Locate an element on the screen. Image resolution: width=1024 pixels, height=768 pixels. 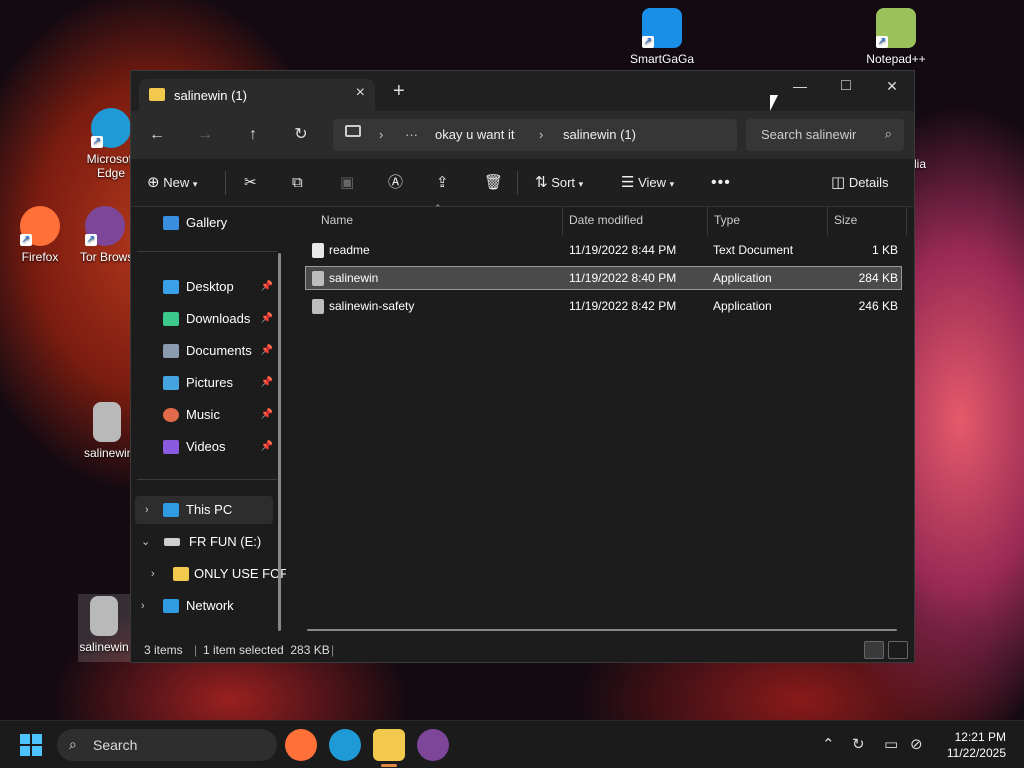
desktop-icon-partial: lia is located at coordinates (926, 164).